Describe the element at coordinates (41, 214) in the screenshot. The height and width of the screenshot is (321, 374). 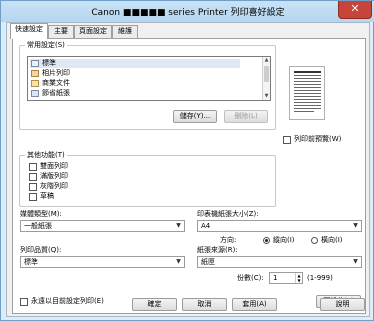
I see `media-type-label: 媒體類型(M):` at that location.